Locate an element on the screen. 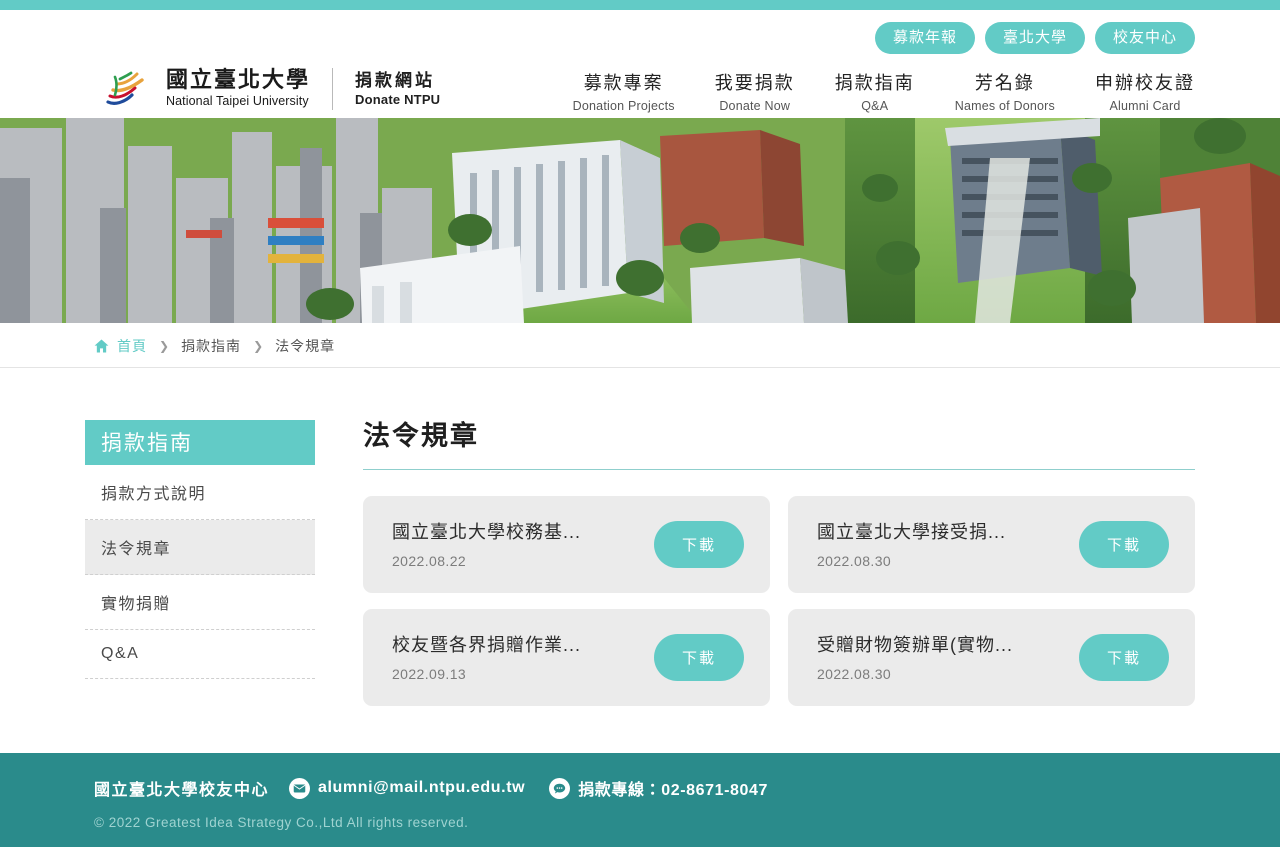  pill-annual-report: 募款年報 is located at coordinates (924, 38).